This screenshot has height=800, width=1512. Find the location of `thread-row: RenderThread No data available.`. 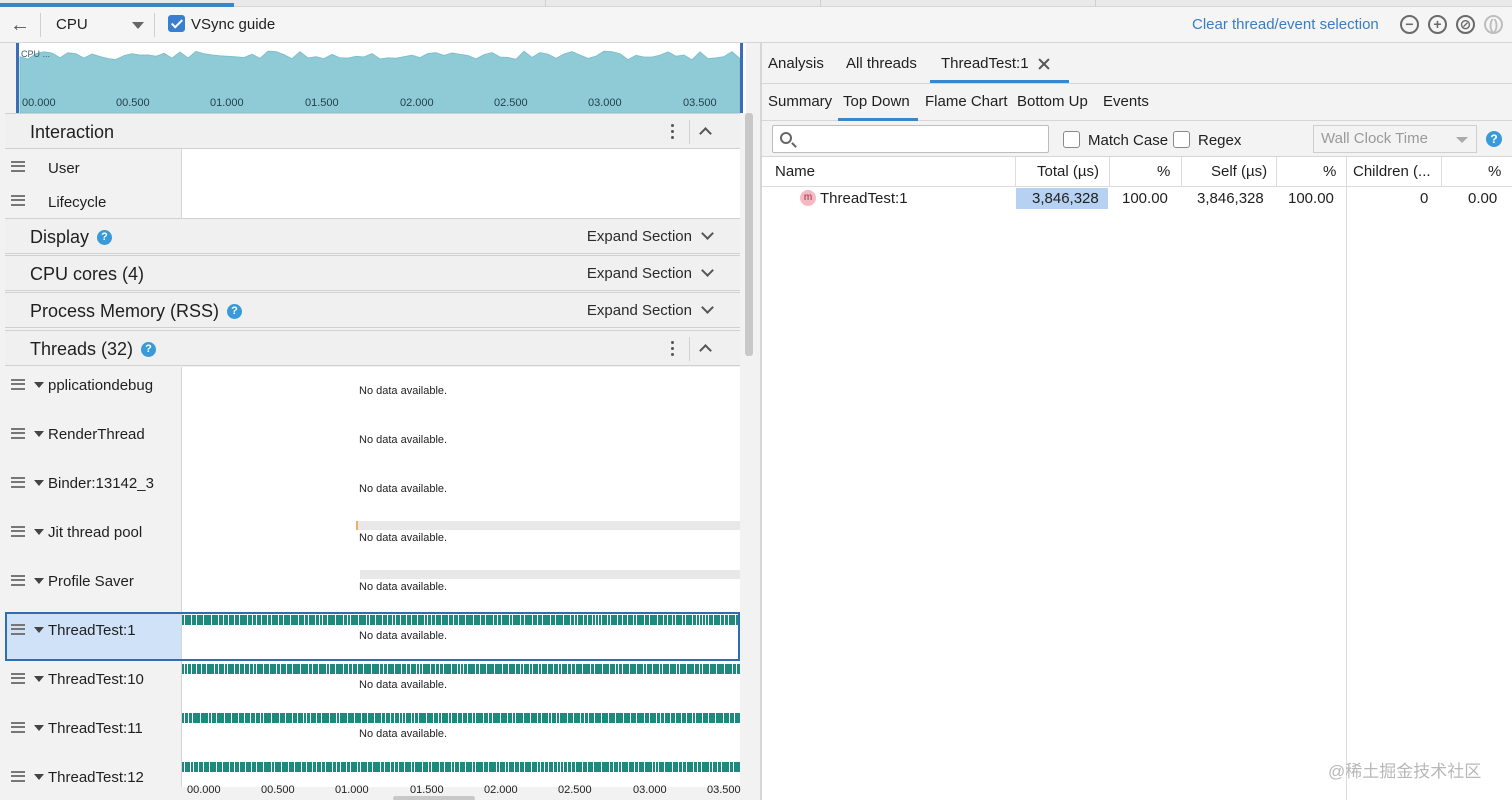

thread-row: RenderThread No data available. is located at coordinates (372, 440).